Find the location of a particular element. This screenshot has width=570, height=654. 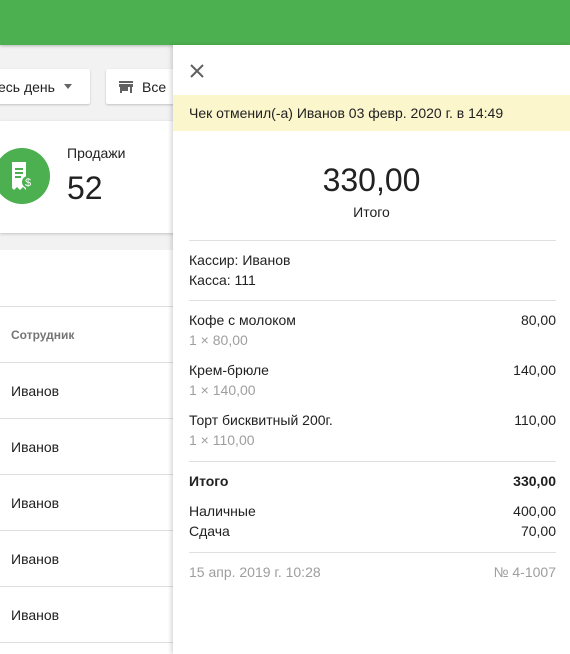

register: Касса: 111 is located at coordinates (222, 280).